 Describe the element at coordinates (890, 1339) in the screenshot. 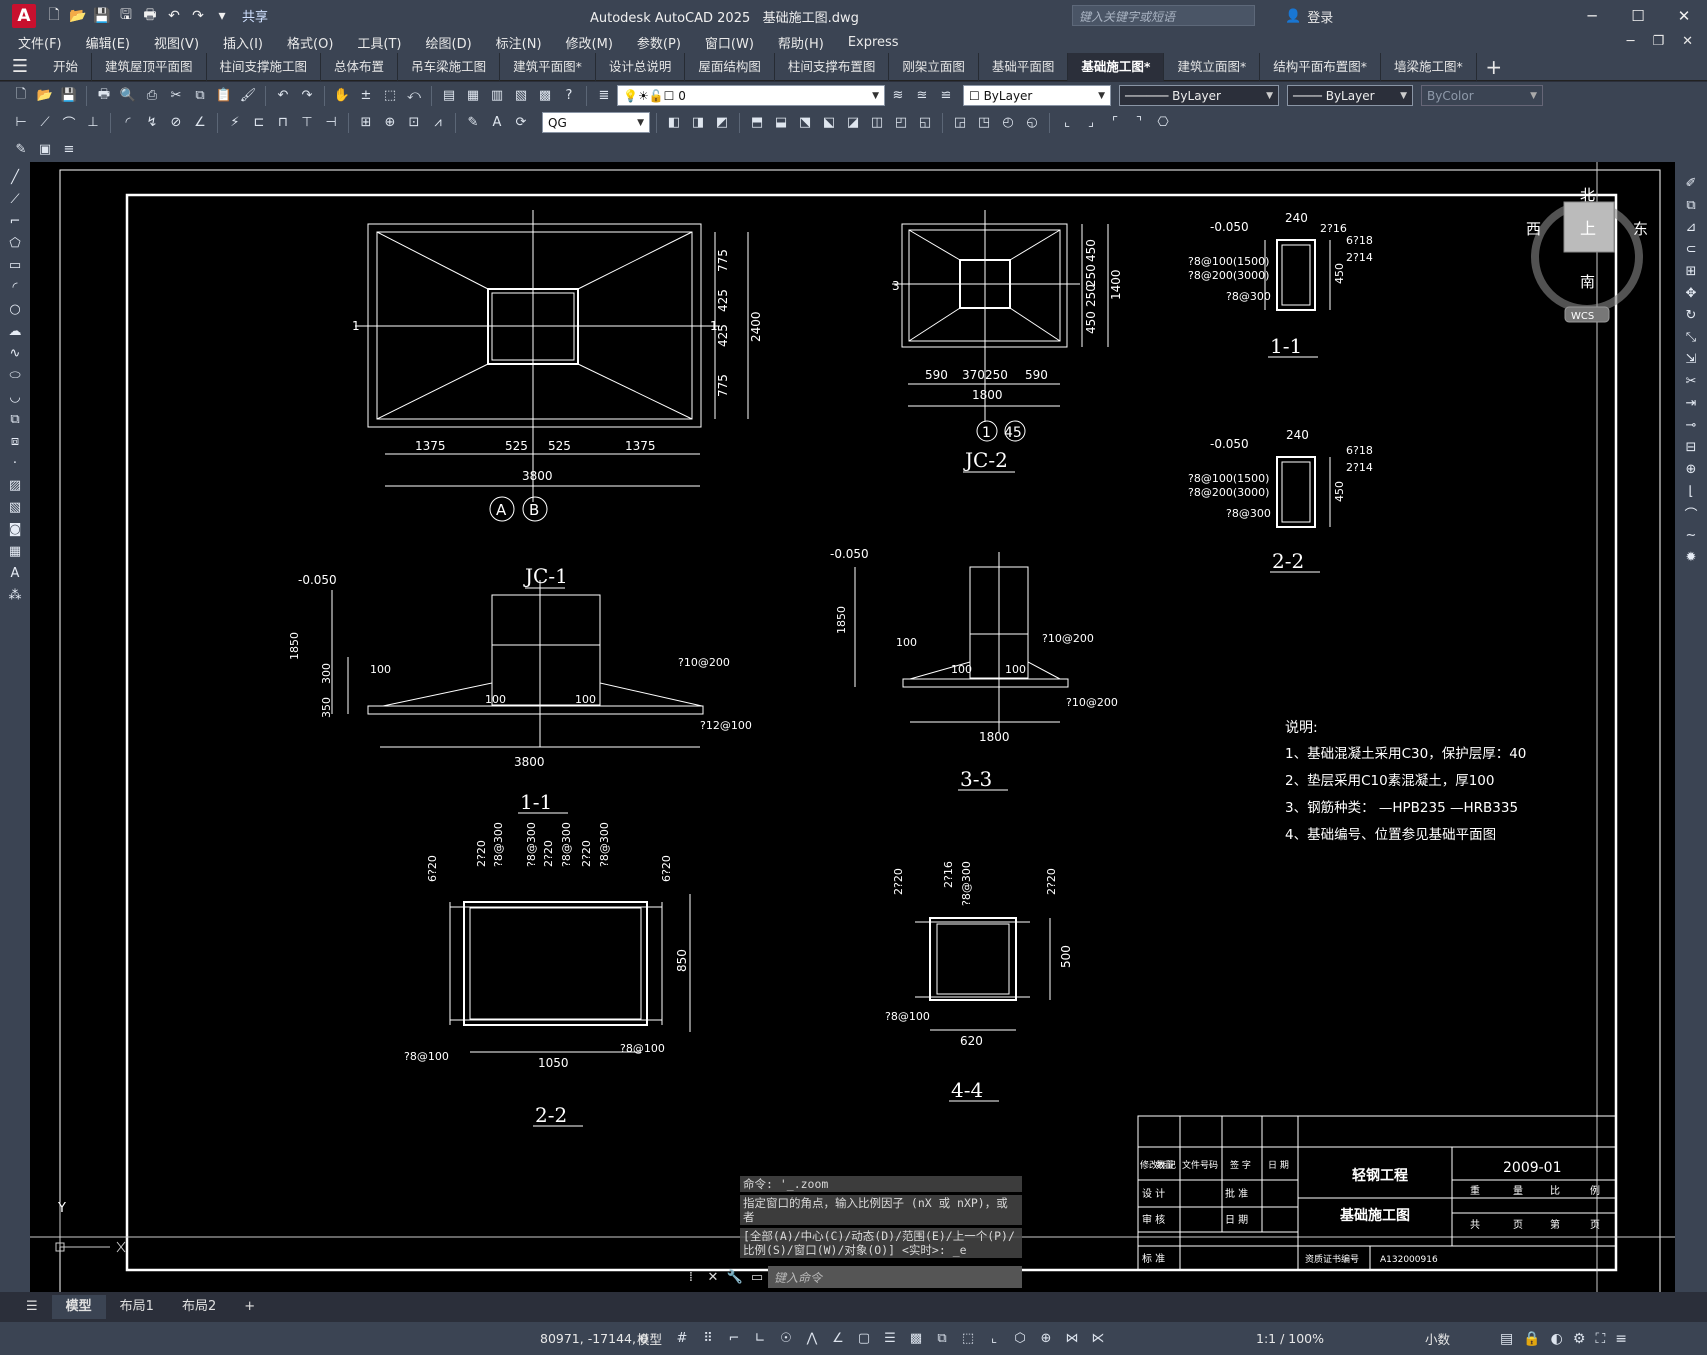

I see `lineweight-icon: ☰` at that location.